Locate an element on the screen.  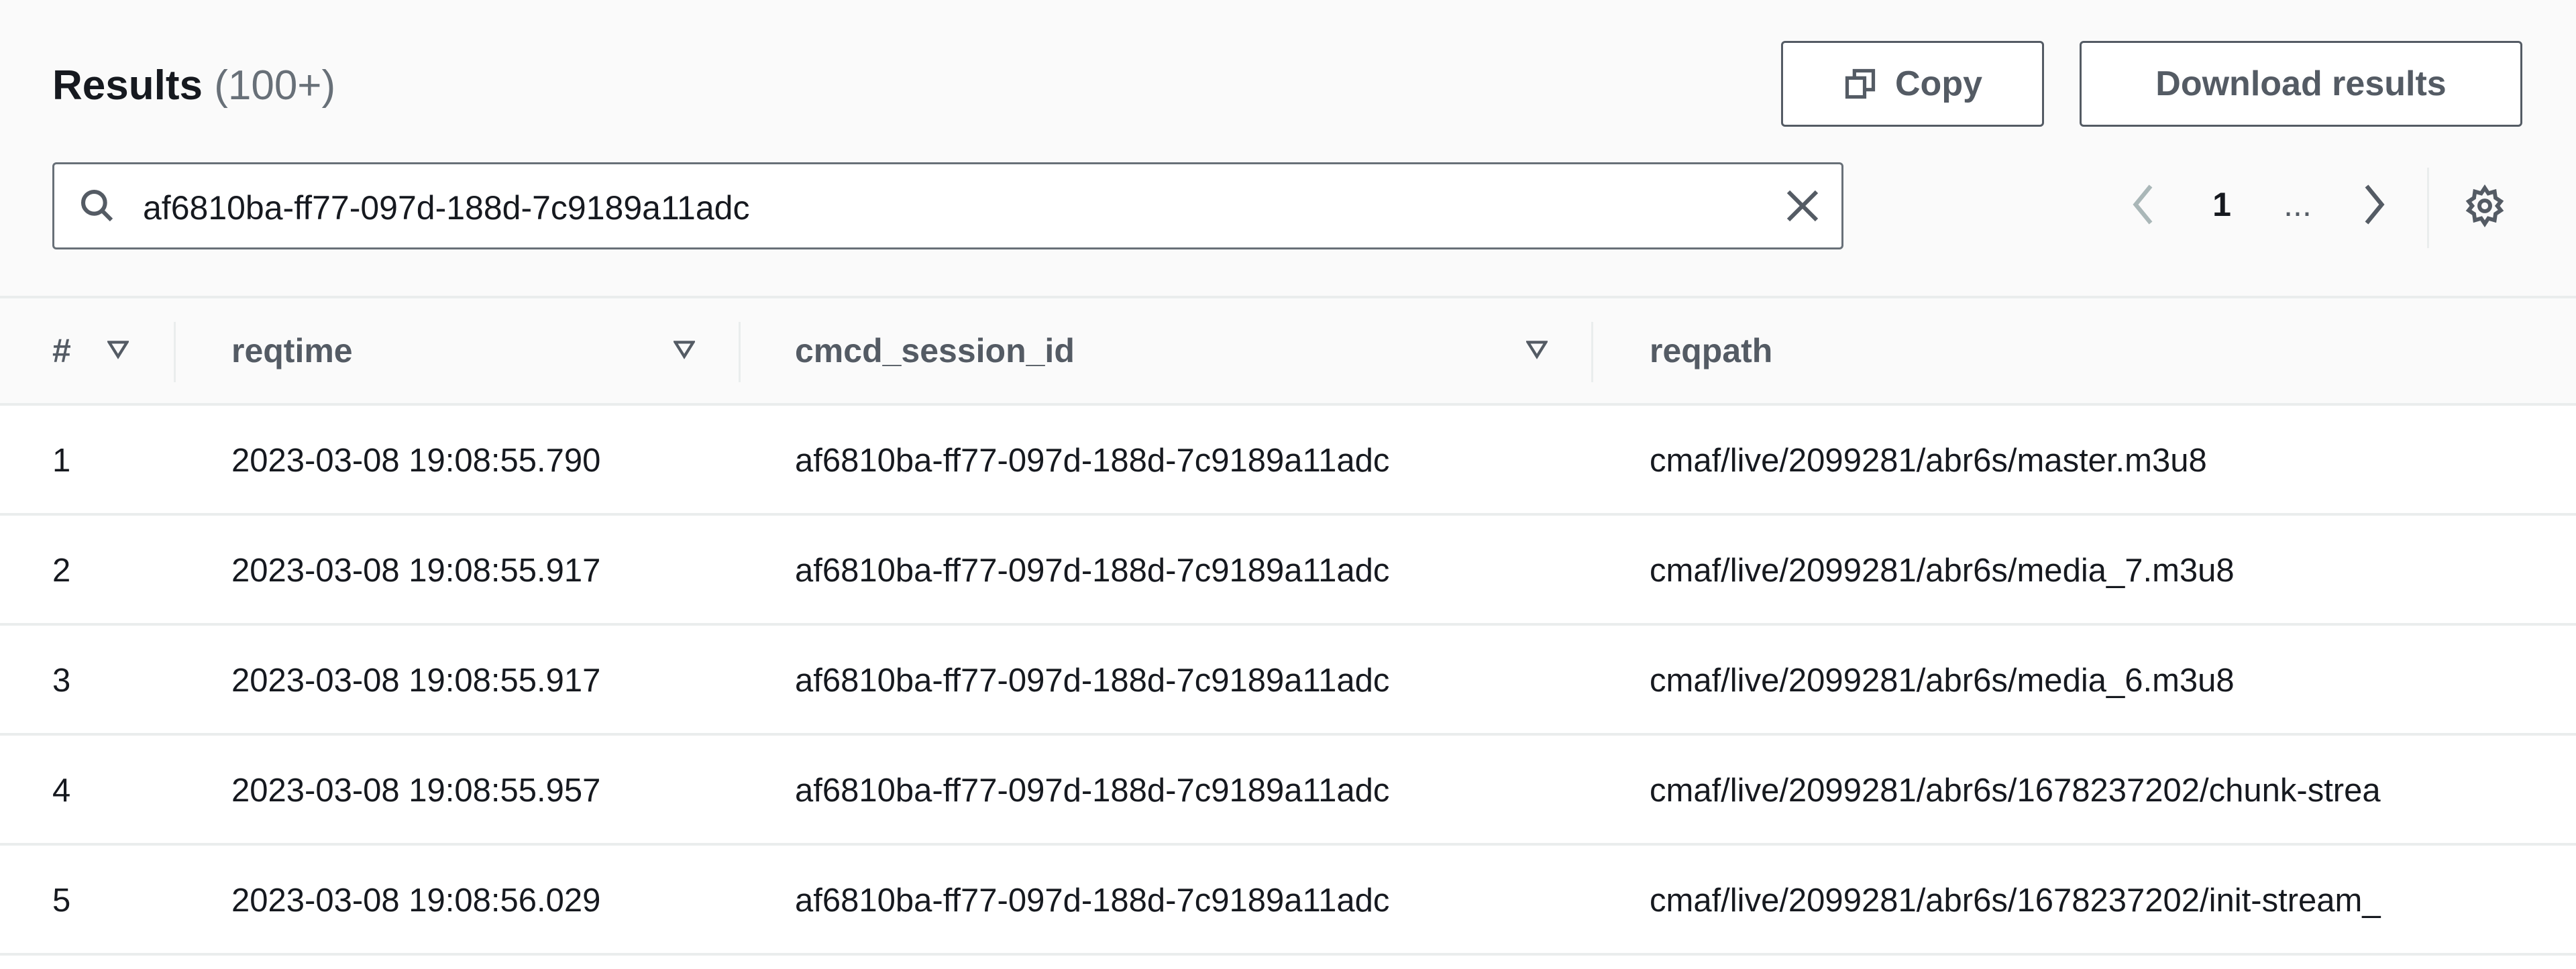
page-1-button: 1 is located at coordinates (2222, 204).